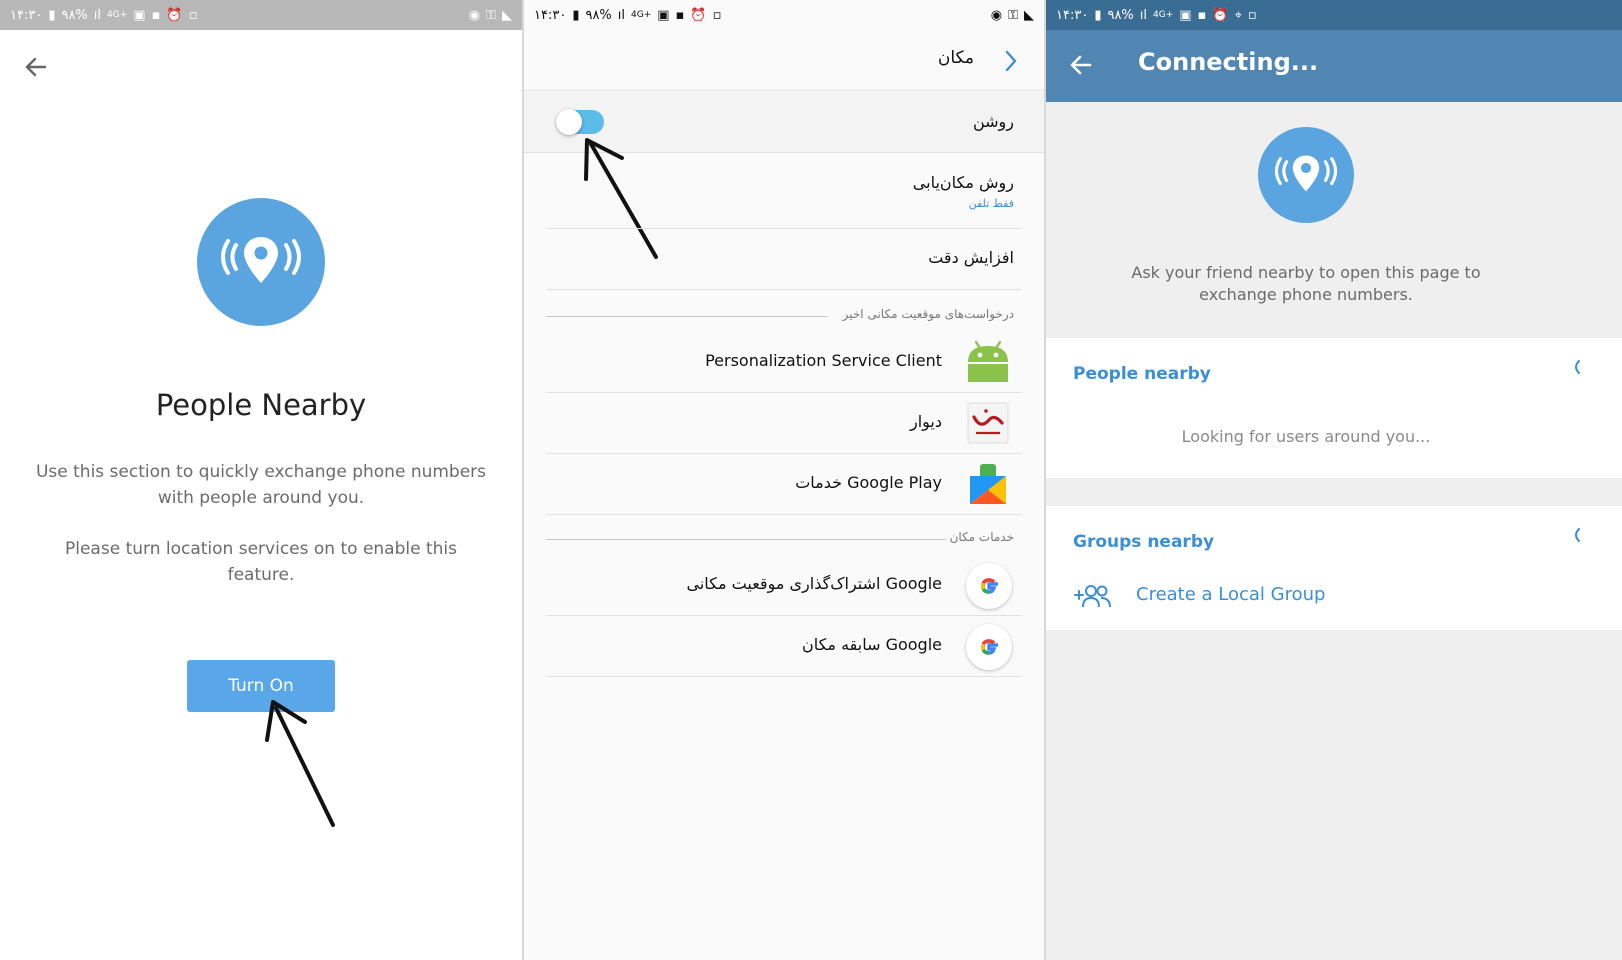 The width and height of the screenshot is (1622, 960). What do you see at coordinates (784, 484) in the screenshot?
I see `recent-app-row: خدمات Google Play` at bounding box center [784, 484].